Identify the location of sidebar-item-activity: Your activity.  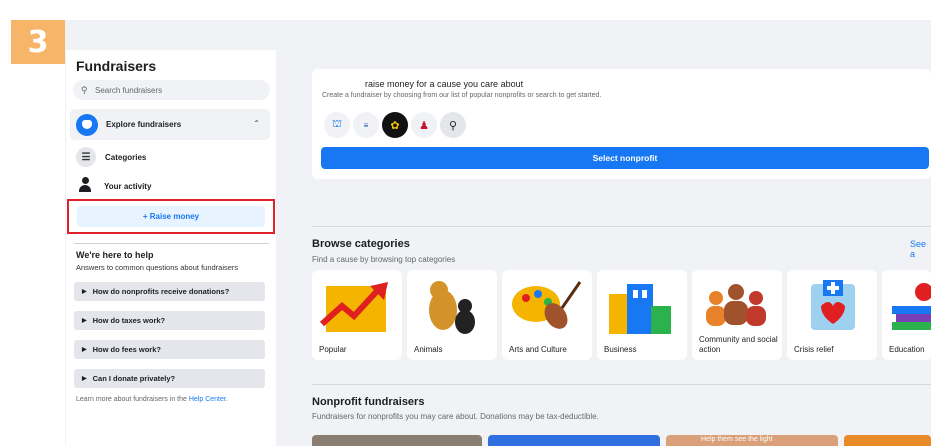
(113, 186).